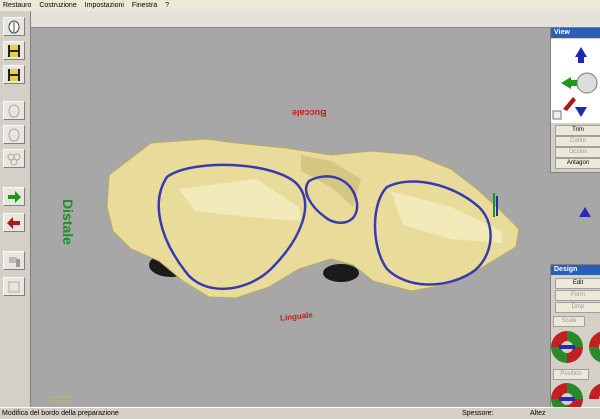 The image size is (600, 419). What do you see at coordinates (15, 209) in the screenshot?
I see `left-toolbar` at bounding box center [15, 209].